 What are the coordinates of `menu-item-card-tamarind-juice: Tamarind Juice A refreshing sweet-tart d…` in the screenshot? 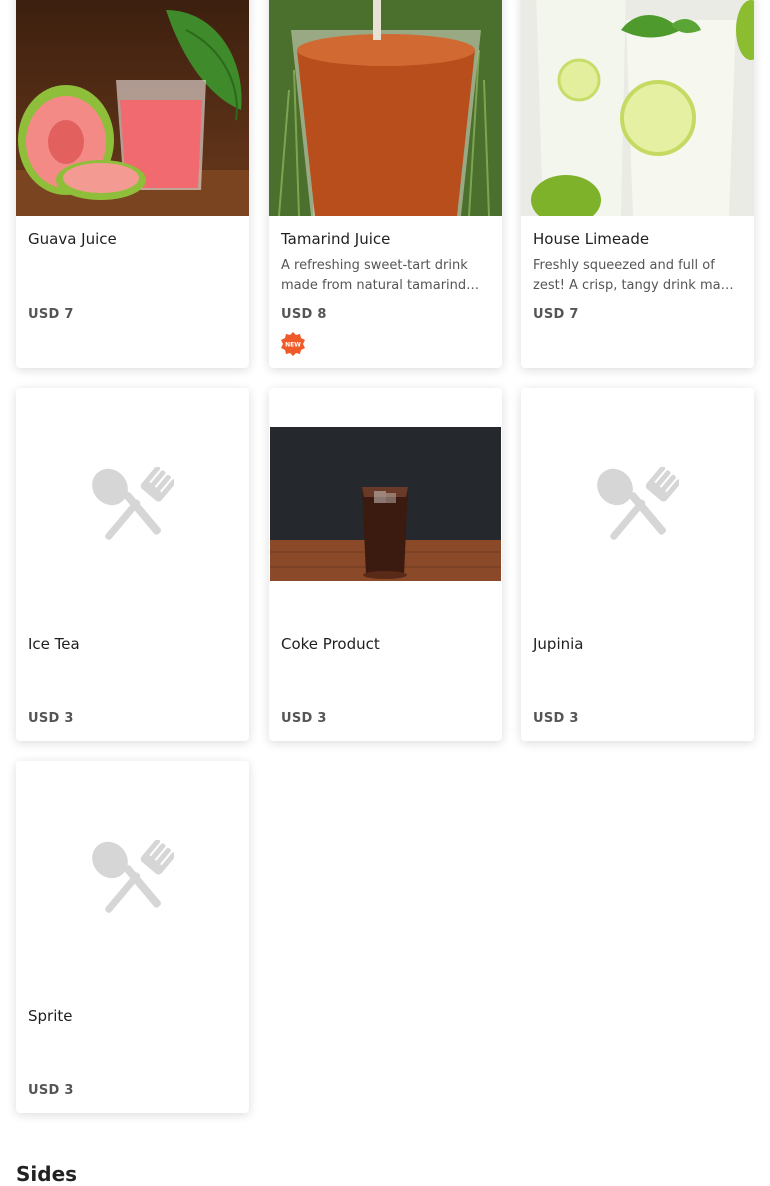 It's located at (385, 184).